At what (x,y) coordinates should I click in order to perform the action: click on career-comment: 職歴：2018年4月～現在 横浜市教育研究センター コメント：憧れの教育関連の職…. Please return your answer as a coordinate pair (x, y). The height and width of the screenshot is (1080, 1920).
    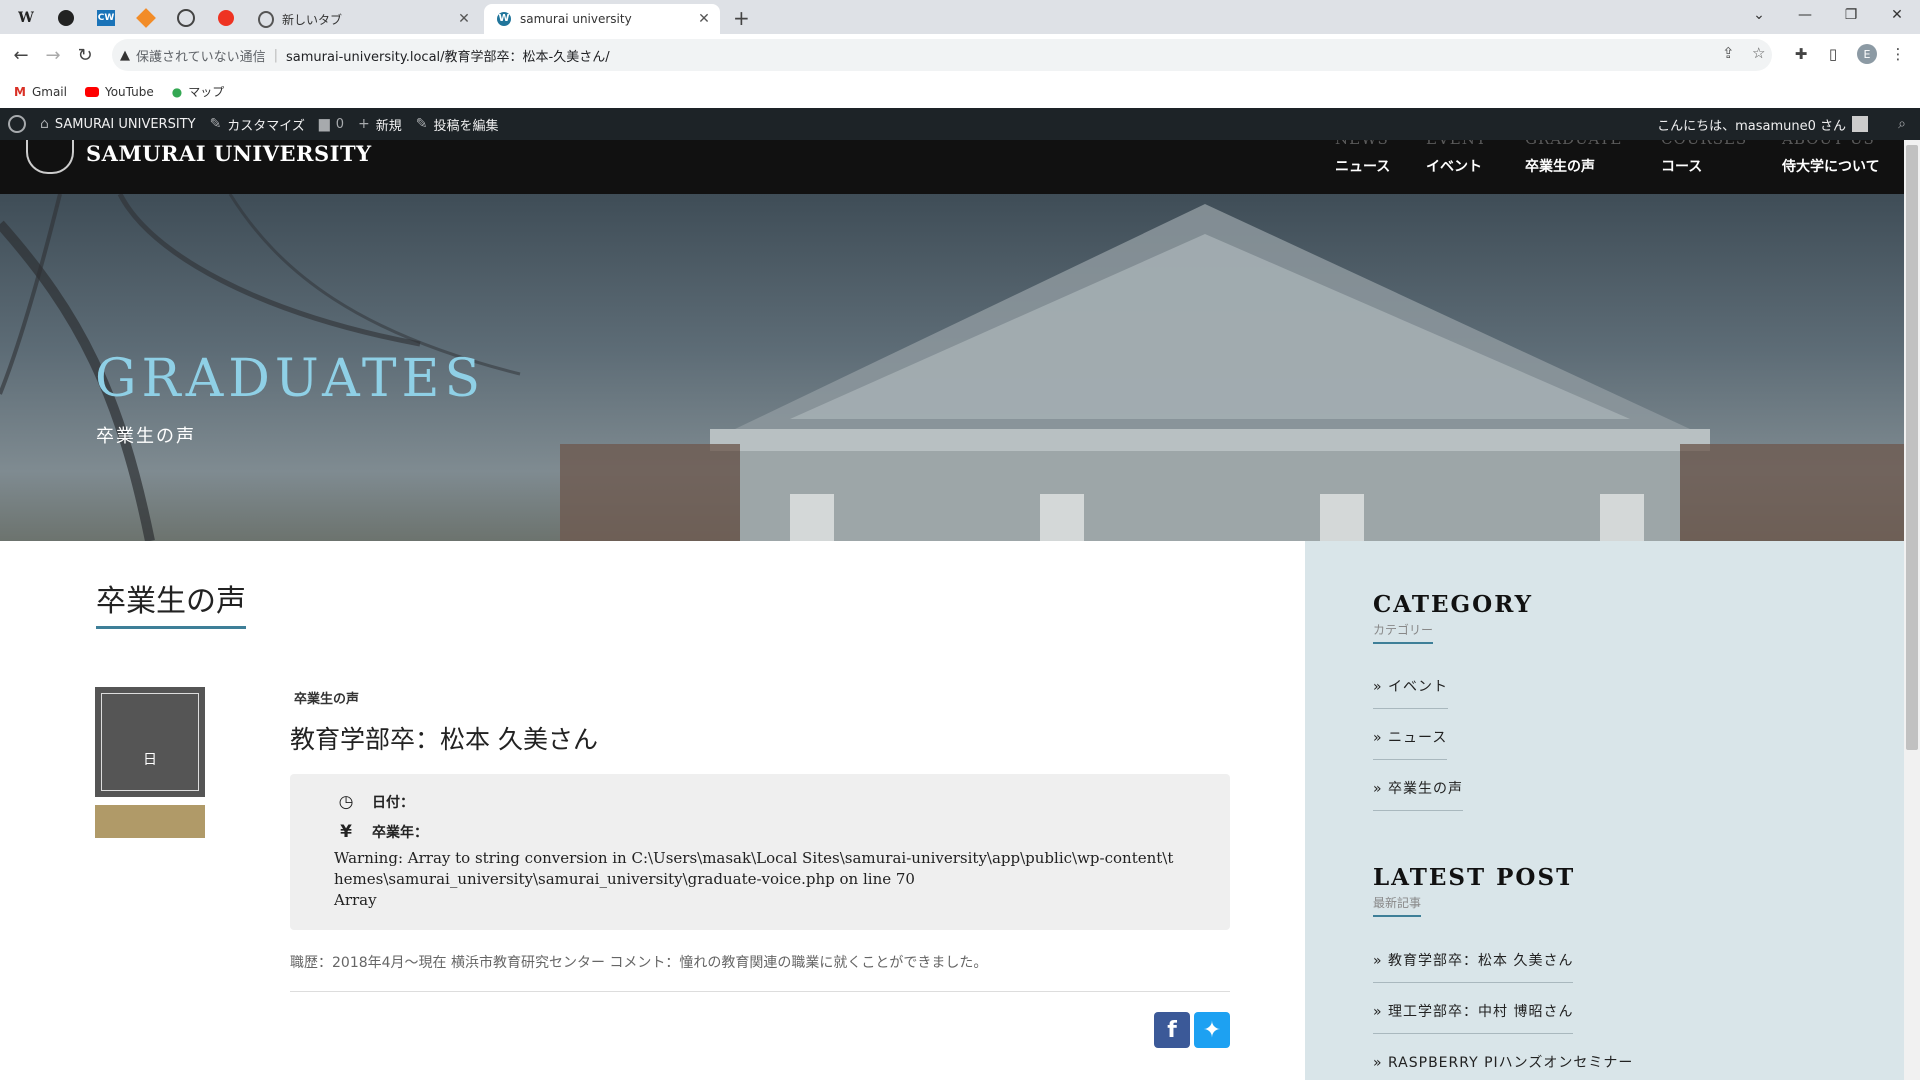
    Looking at the image, I should click on (639, 963).